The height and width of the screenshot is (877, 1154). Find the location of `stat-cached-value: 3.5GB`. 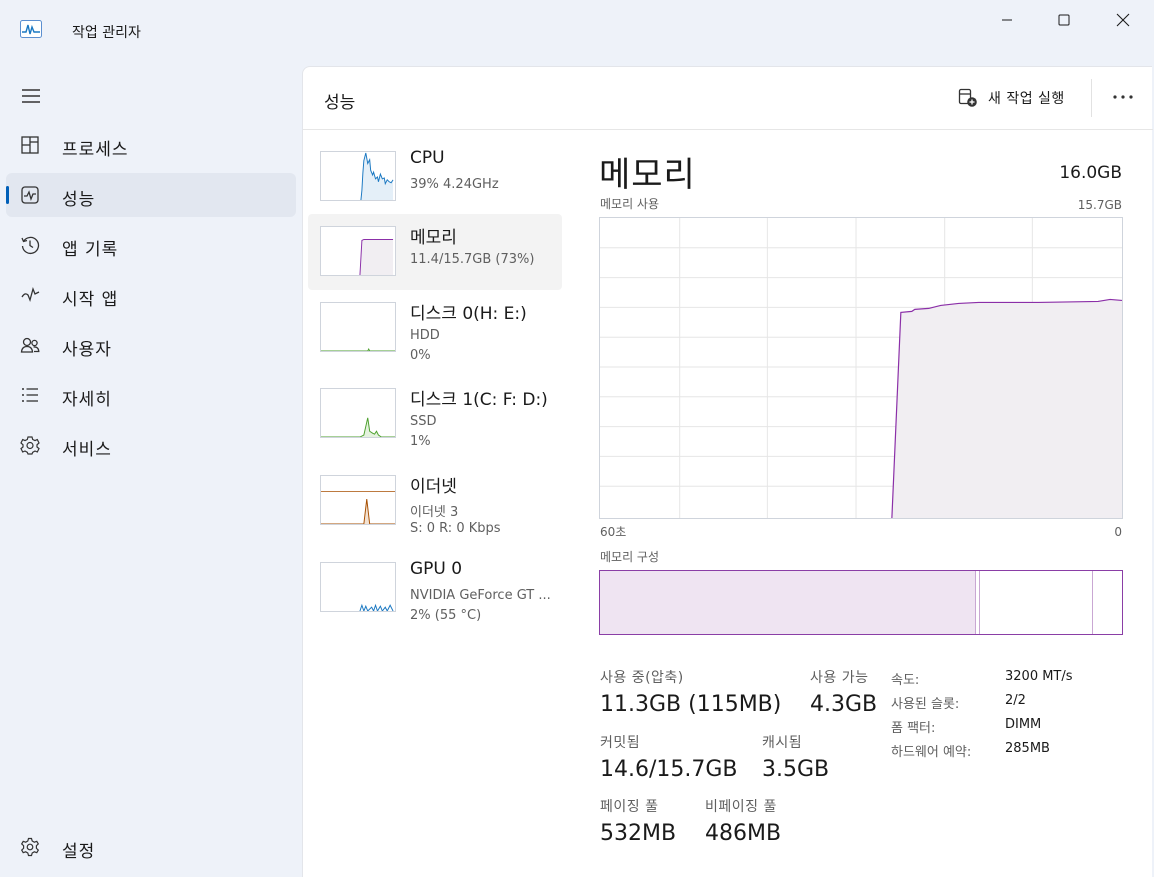

stat-cached-value: 3.5GB is located at coordinates (796, 769).